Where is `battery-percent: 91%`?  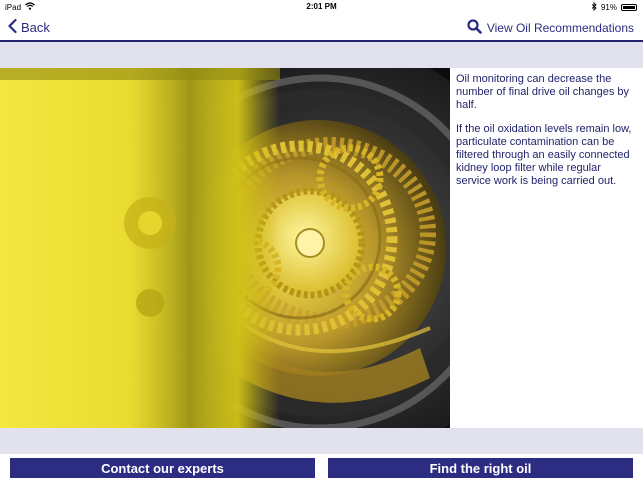 battery-percent: 91% is located at coordinates (608, 7).